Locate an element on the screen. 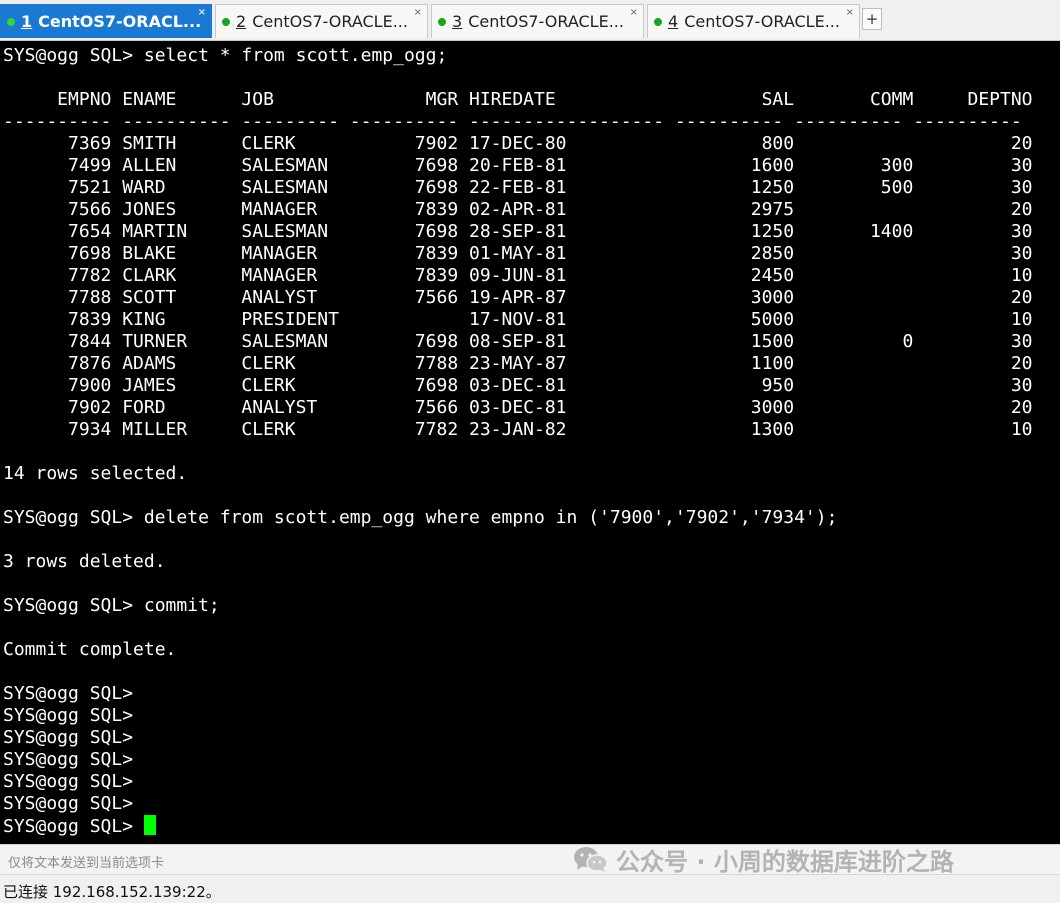 The height and width of the screenshot is (903, 1060). terminal-line: SYS@ogg SQL> commit; is located at coordinates (111, 605).